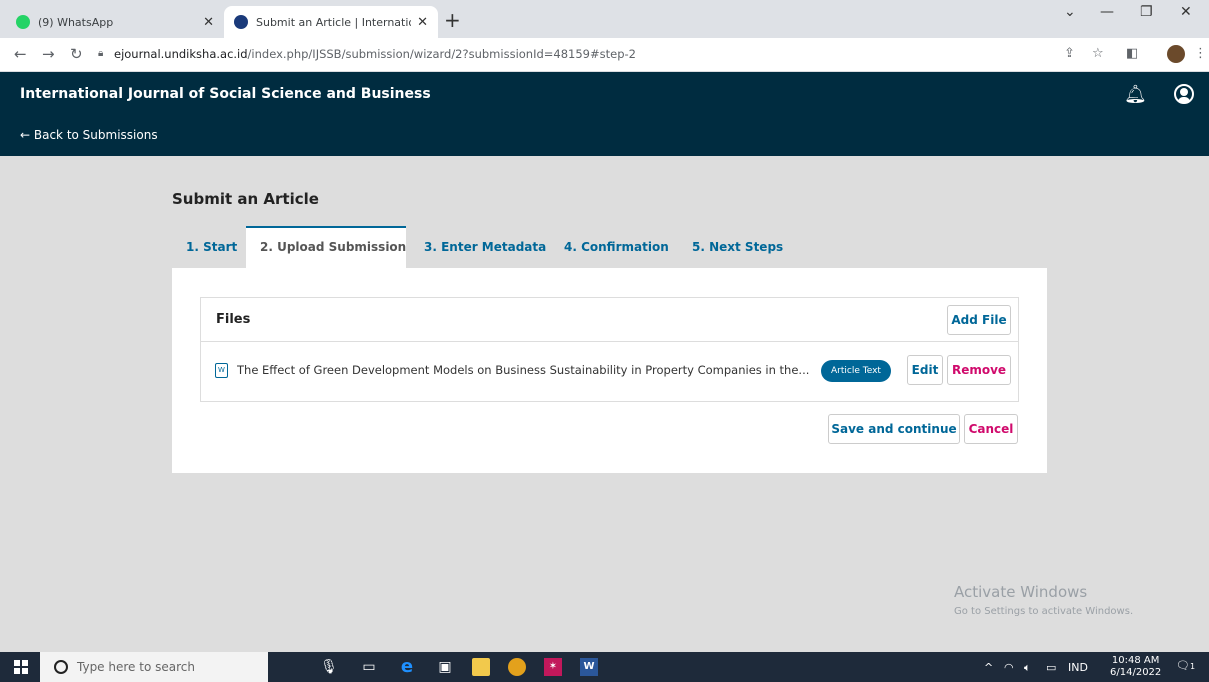 This screenshot has height=682, width=1209. I want to click on profile-avatar, so click(1176, 54).